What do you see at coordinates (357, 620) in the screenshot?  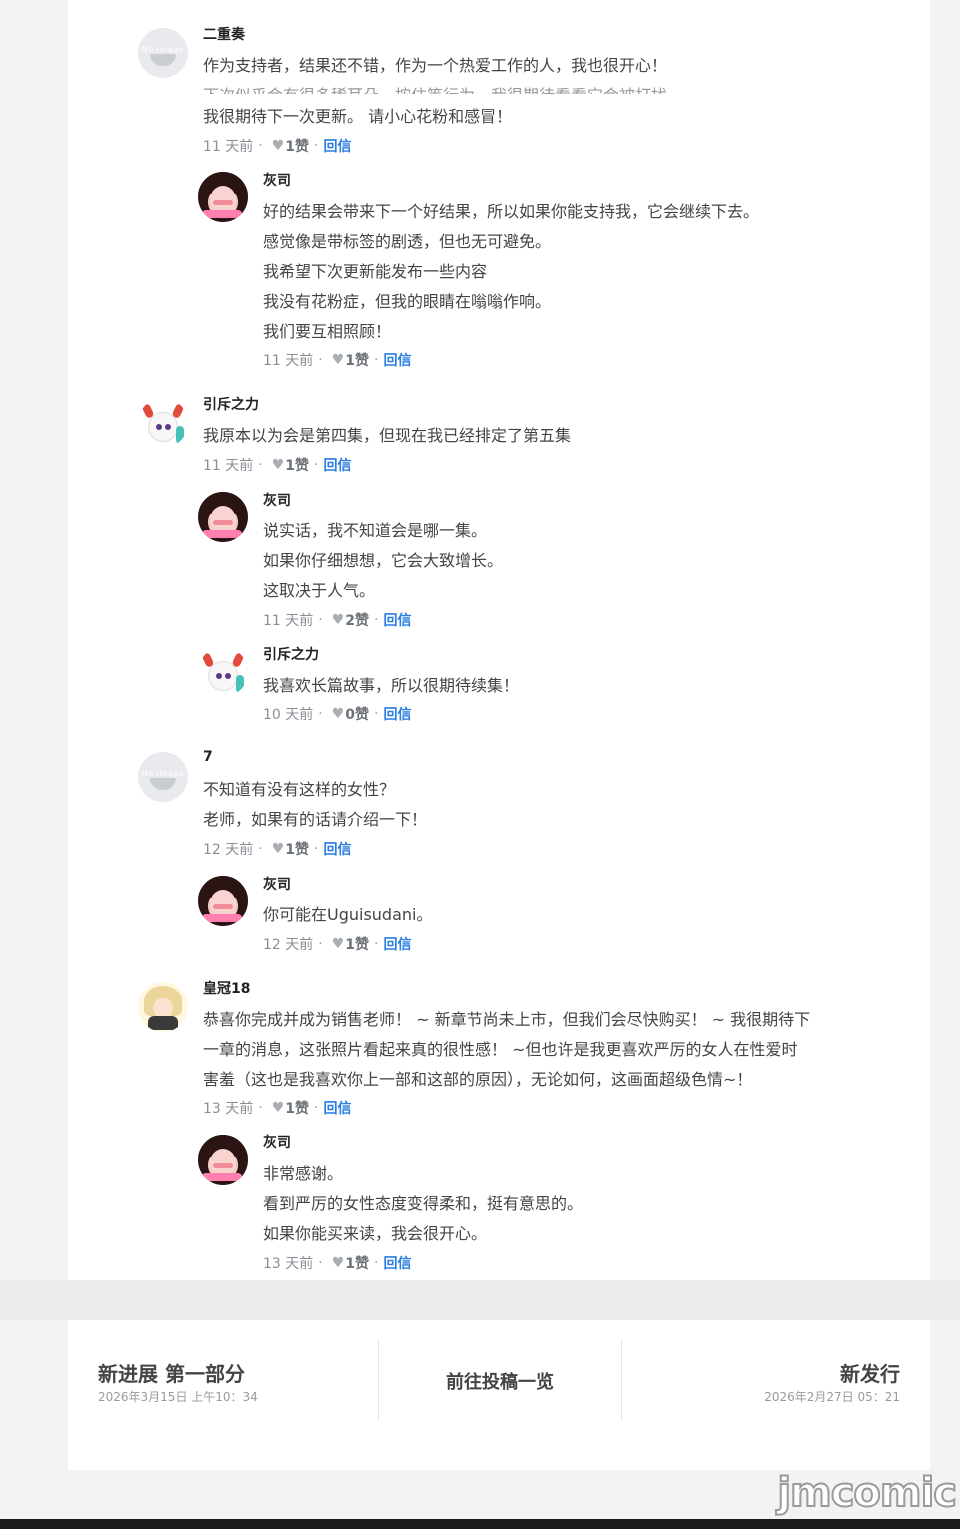 I see `like-count: 2赞` at bounding box center [357, 620].